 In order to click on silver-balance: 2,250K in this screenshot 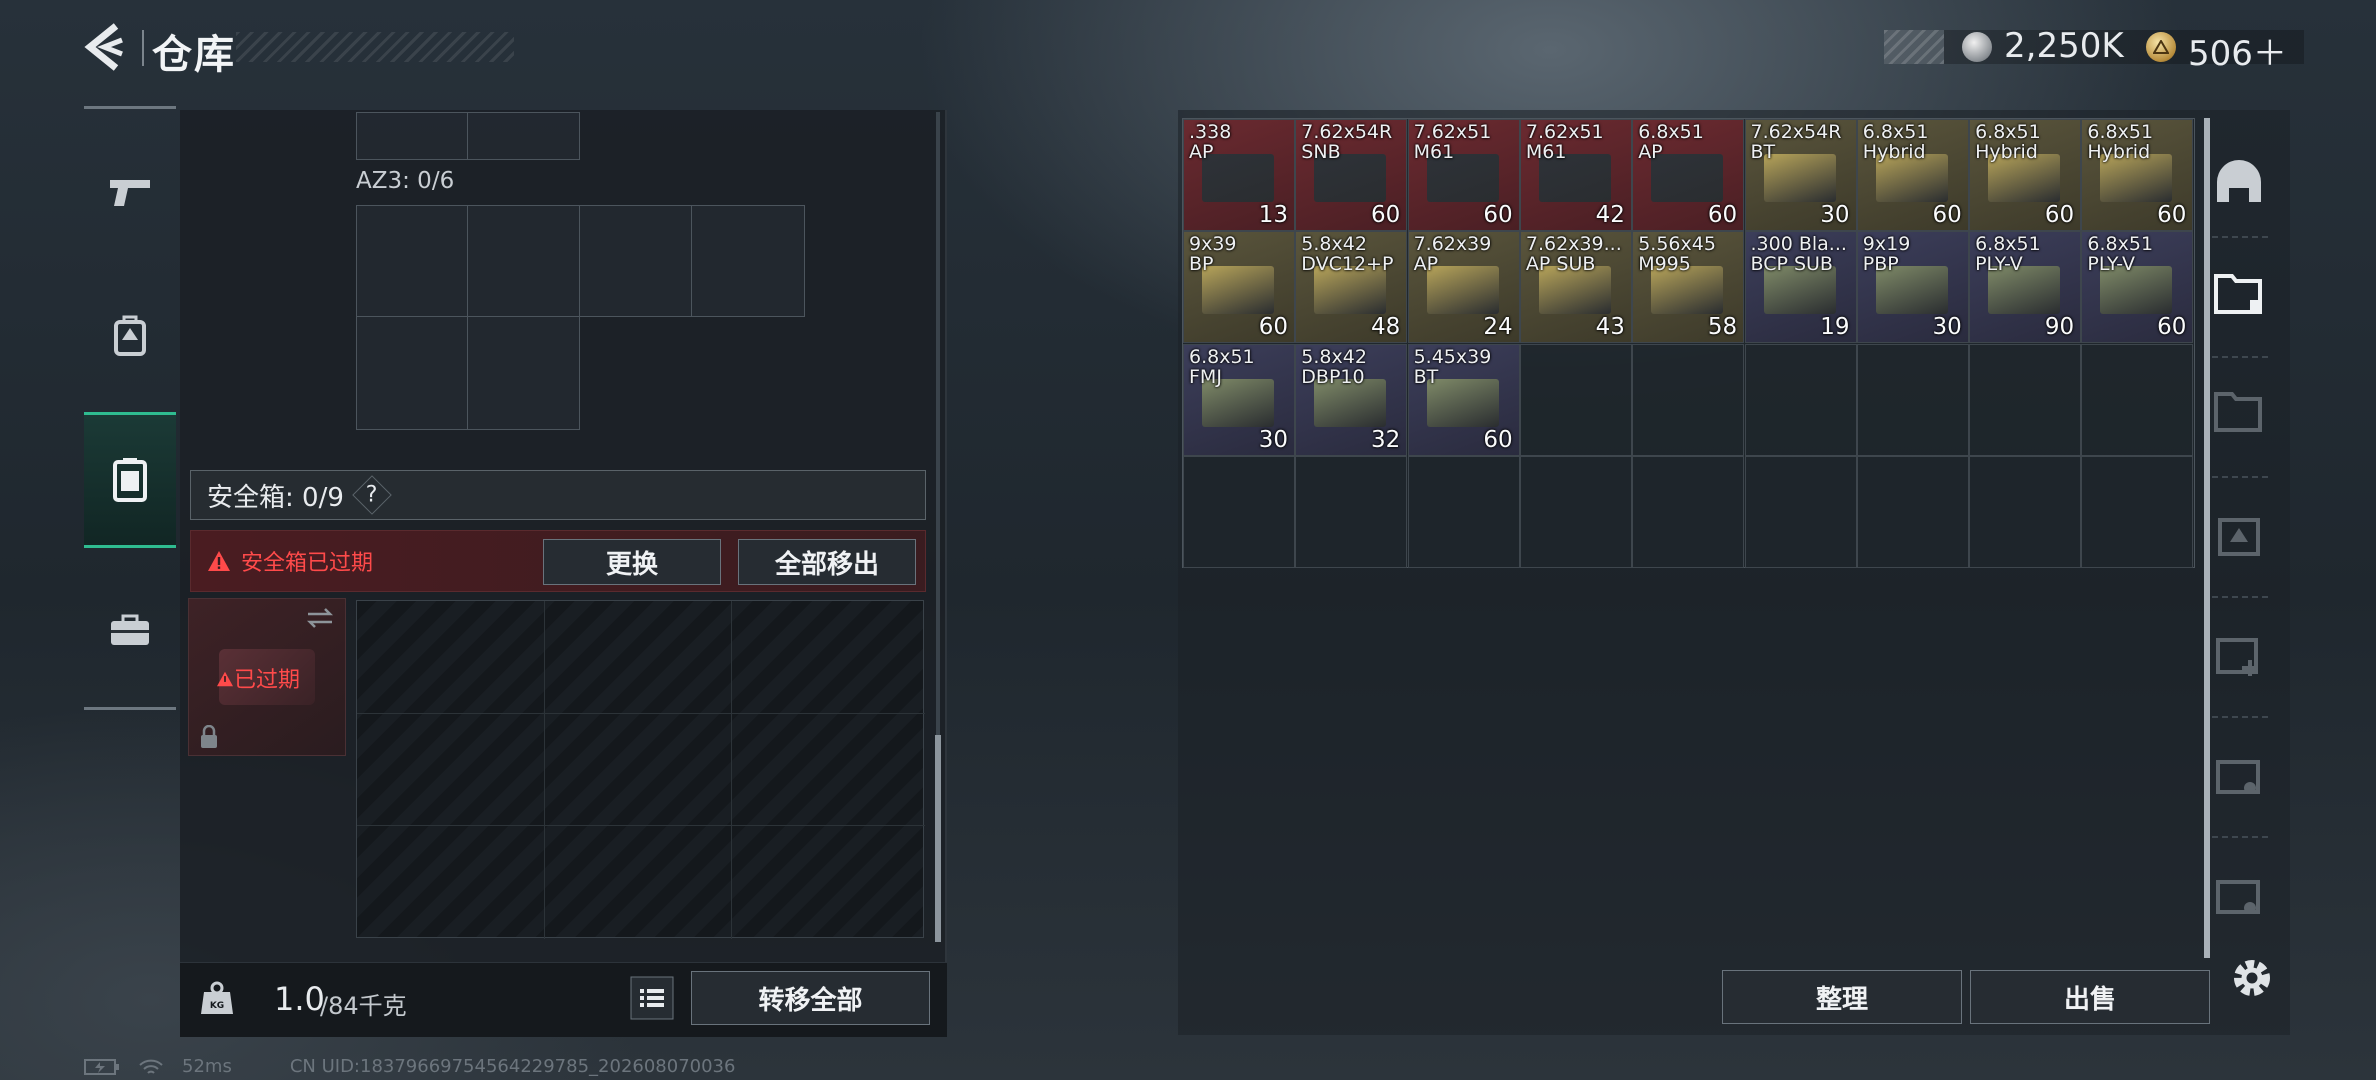, I will do `click(2064, 46)`.